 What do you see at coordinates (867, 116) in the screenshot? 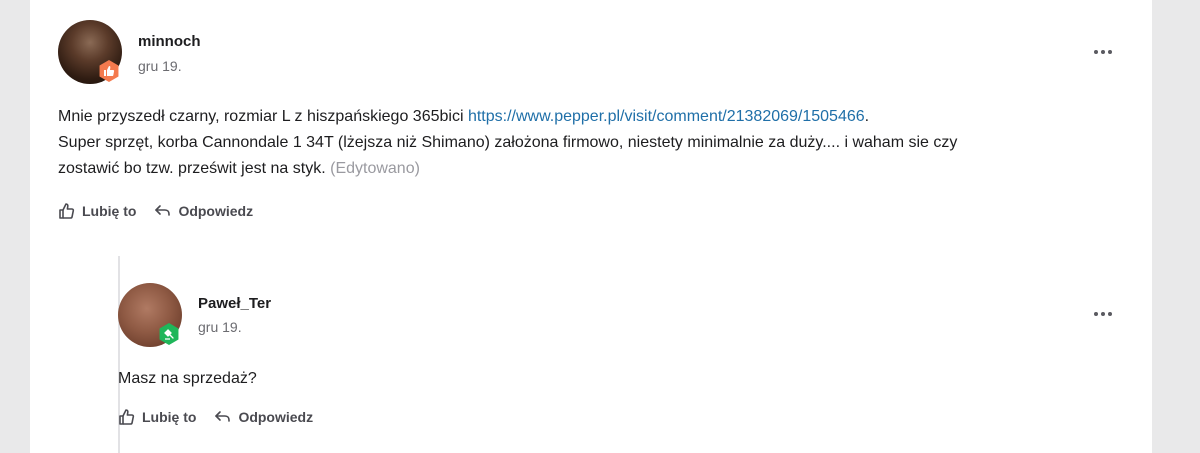
I see `comment-text: .` at bounding box center [867, 116].